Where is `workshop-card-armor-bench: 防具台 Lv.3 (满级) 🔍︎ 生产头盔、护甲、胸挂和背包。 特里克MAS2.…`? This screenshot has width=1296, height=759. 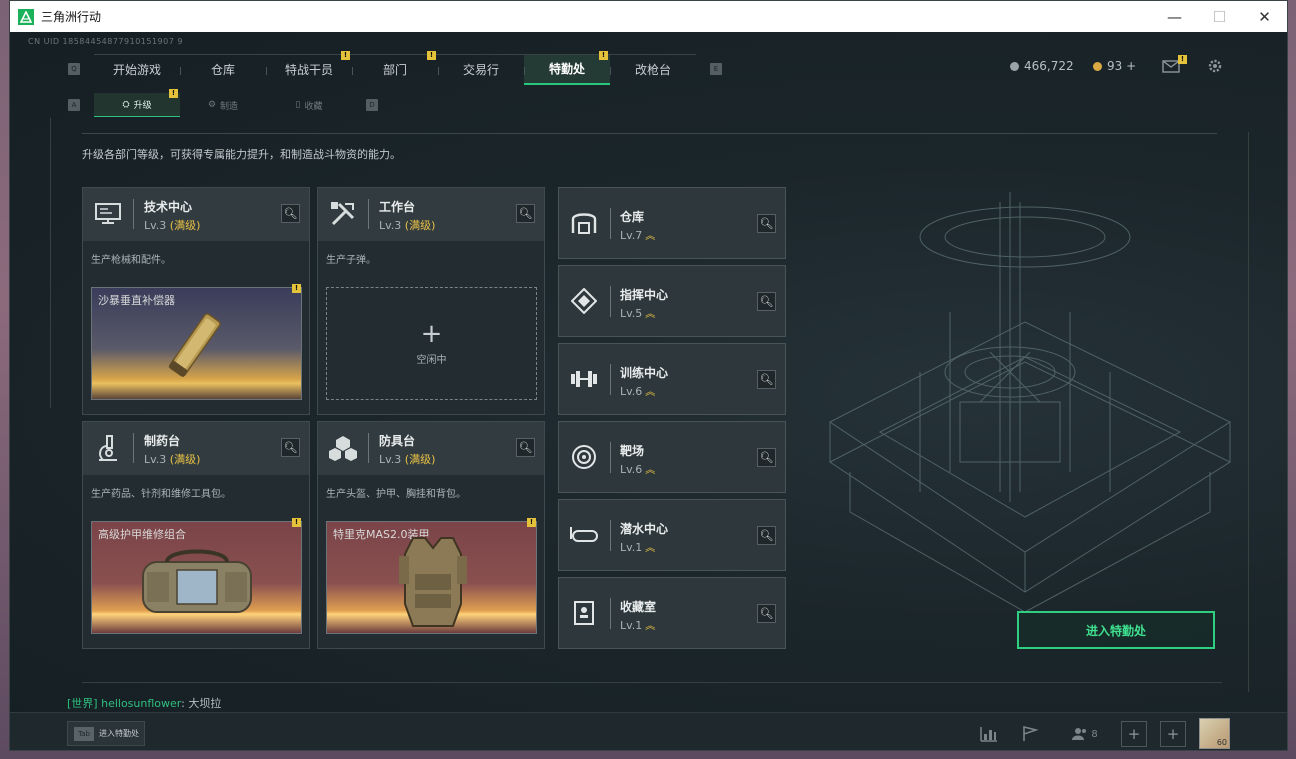
workshop-card-armor-bench: 防具台 Lv.3 (满级) 🔍︎ 生产头盔、护甲、胸挂和背包。 特里克MAS2.… is located at coordinates (431, 535).